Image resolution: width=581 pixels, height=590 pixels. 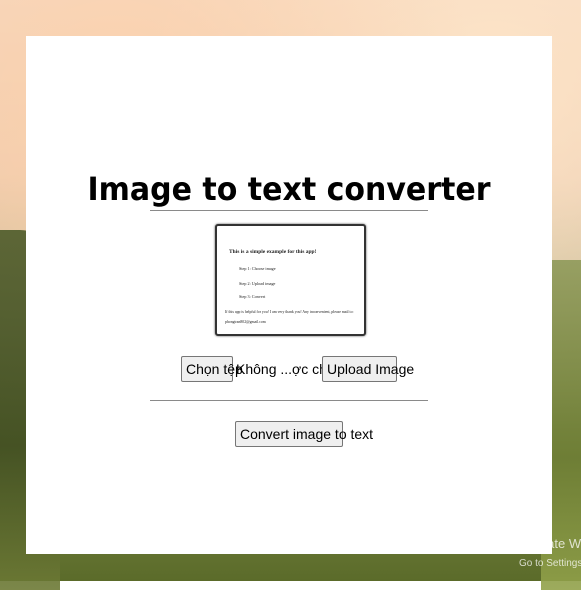 I want to click on divider-top, so click(x=289, y=210).